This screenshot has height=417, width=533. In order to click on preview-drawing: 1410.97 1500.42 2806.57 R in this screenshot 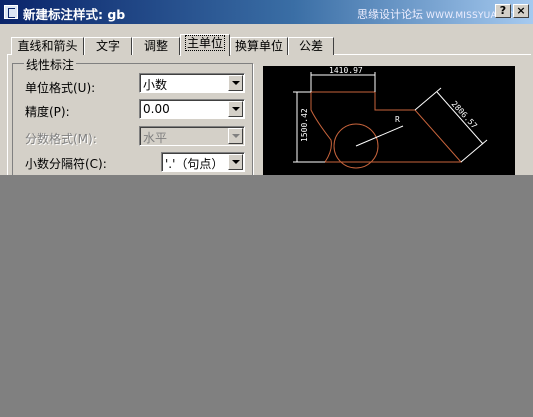, I will do `click(390, 117)`.